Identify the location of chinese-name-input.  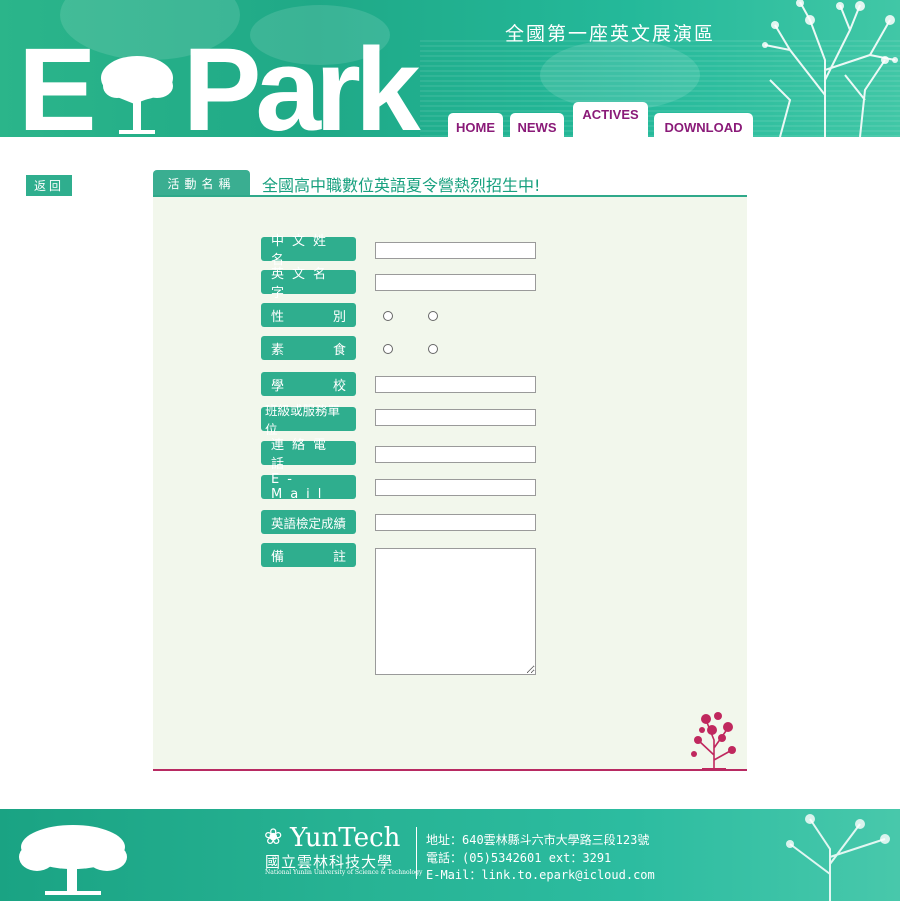
(455, 250).